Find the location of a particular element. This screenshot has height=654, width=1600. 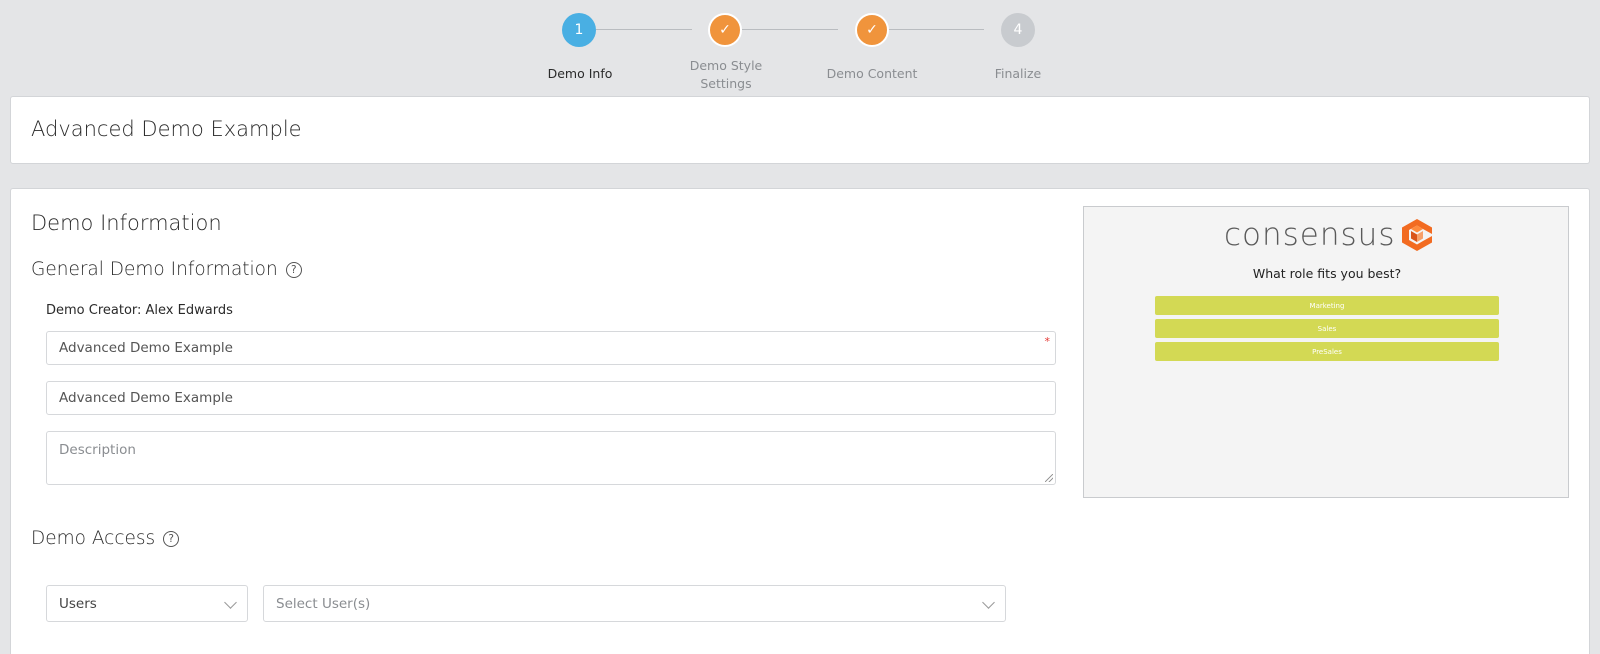

title-card: Advanced Demo Example is located at coordinates (800, 130).